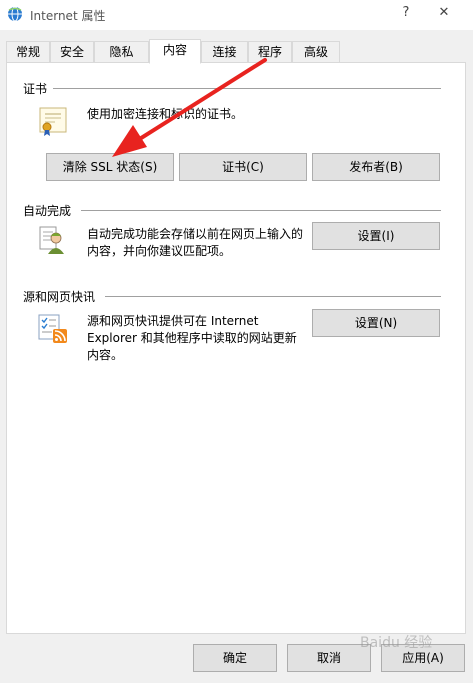 This screenshot has width=473, height=683. Describe the element at coordinates (37, 88) in the screenshot. I see `certificates-group-label: 证书` at that location.